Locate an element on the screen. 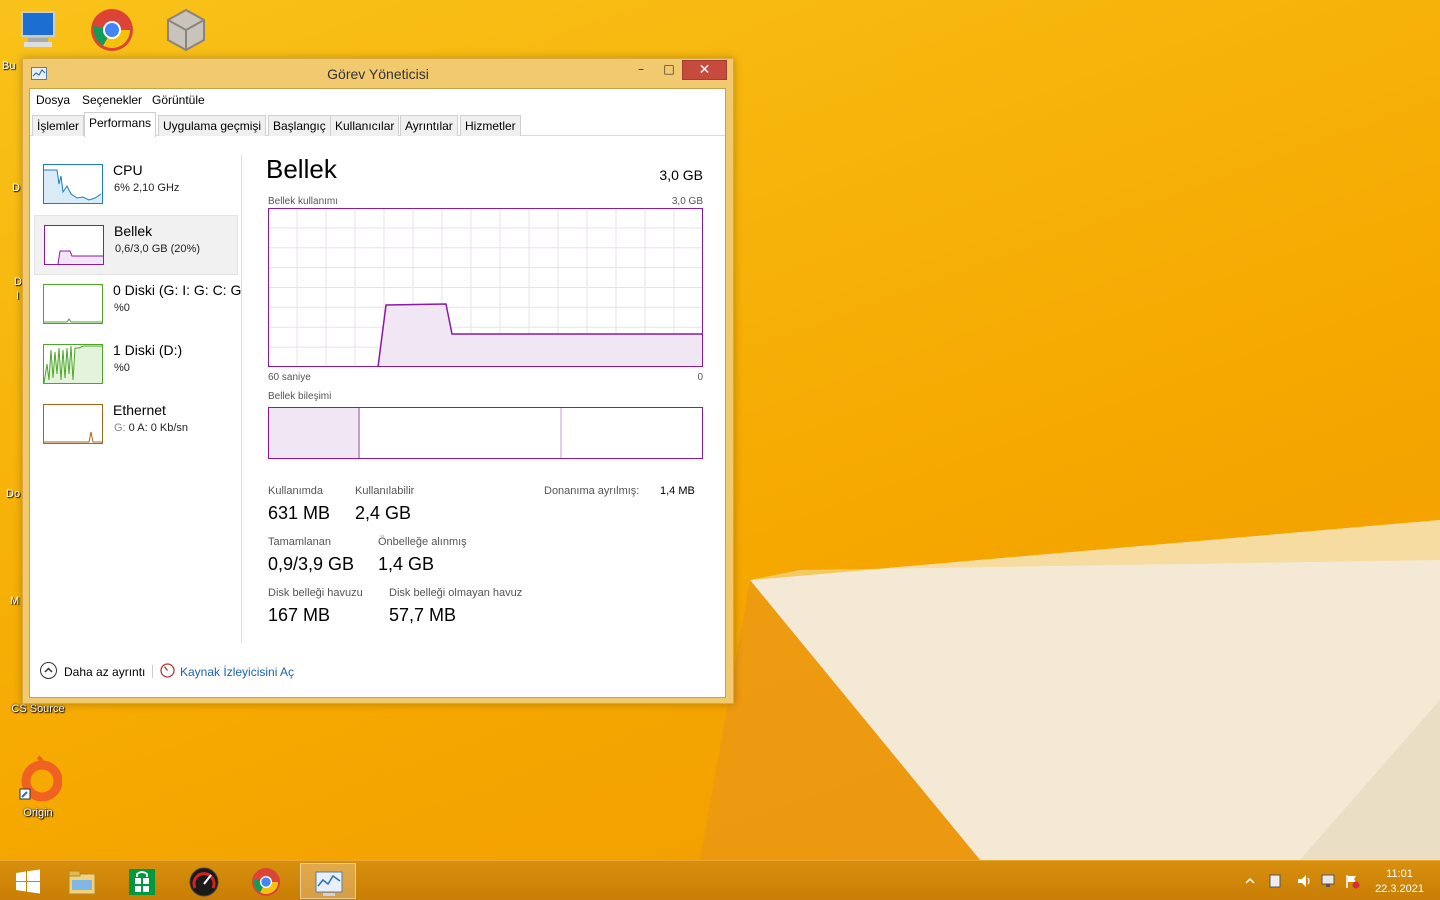 The width and height of the screenshot is (1440, 900). tab-performans: Performans is located at coordinates (120, 124).